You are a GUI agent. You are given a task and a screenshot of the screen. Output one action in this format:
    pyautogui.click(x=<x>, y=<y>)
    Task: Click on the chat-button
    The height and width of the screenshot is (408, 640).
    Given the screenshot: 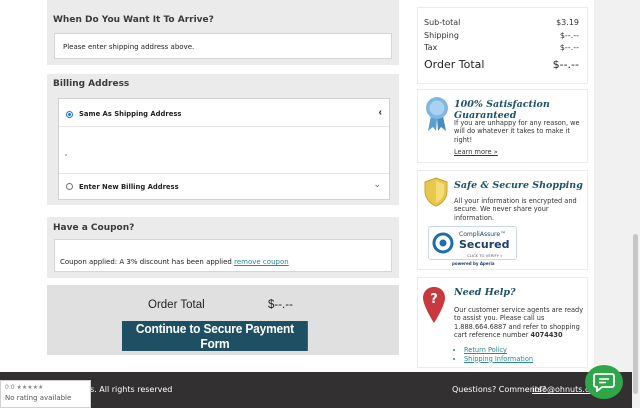 What is the action you would take?
    pyautogui.click(x=604, y=382)
    